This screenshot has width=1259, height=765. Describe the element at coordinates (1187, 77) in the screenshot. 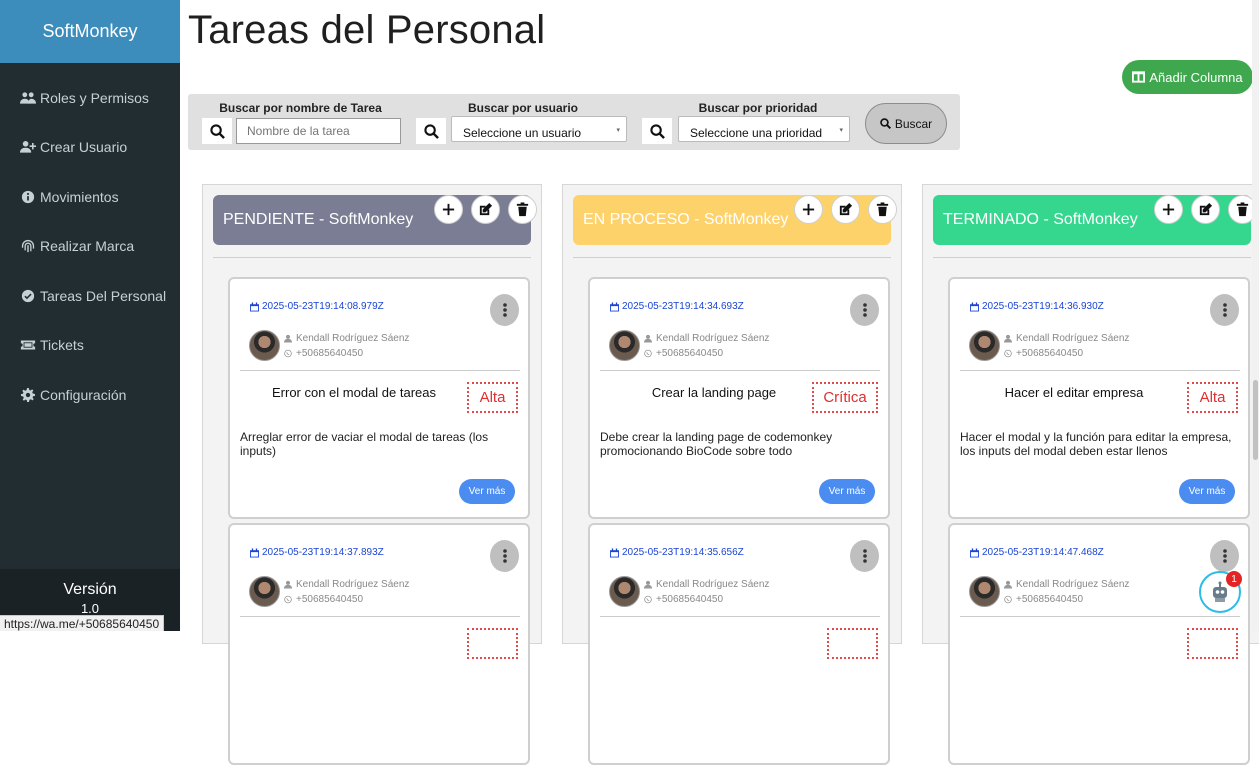

I see `add-column-button: Añadir Columna` at that location.